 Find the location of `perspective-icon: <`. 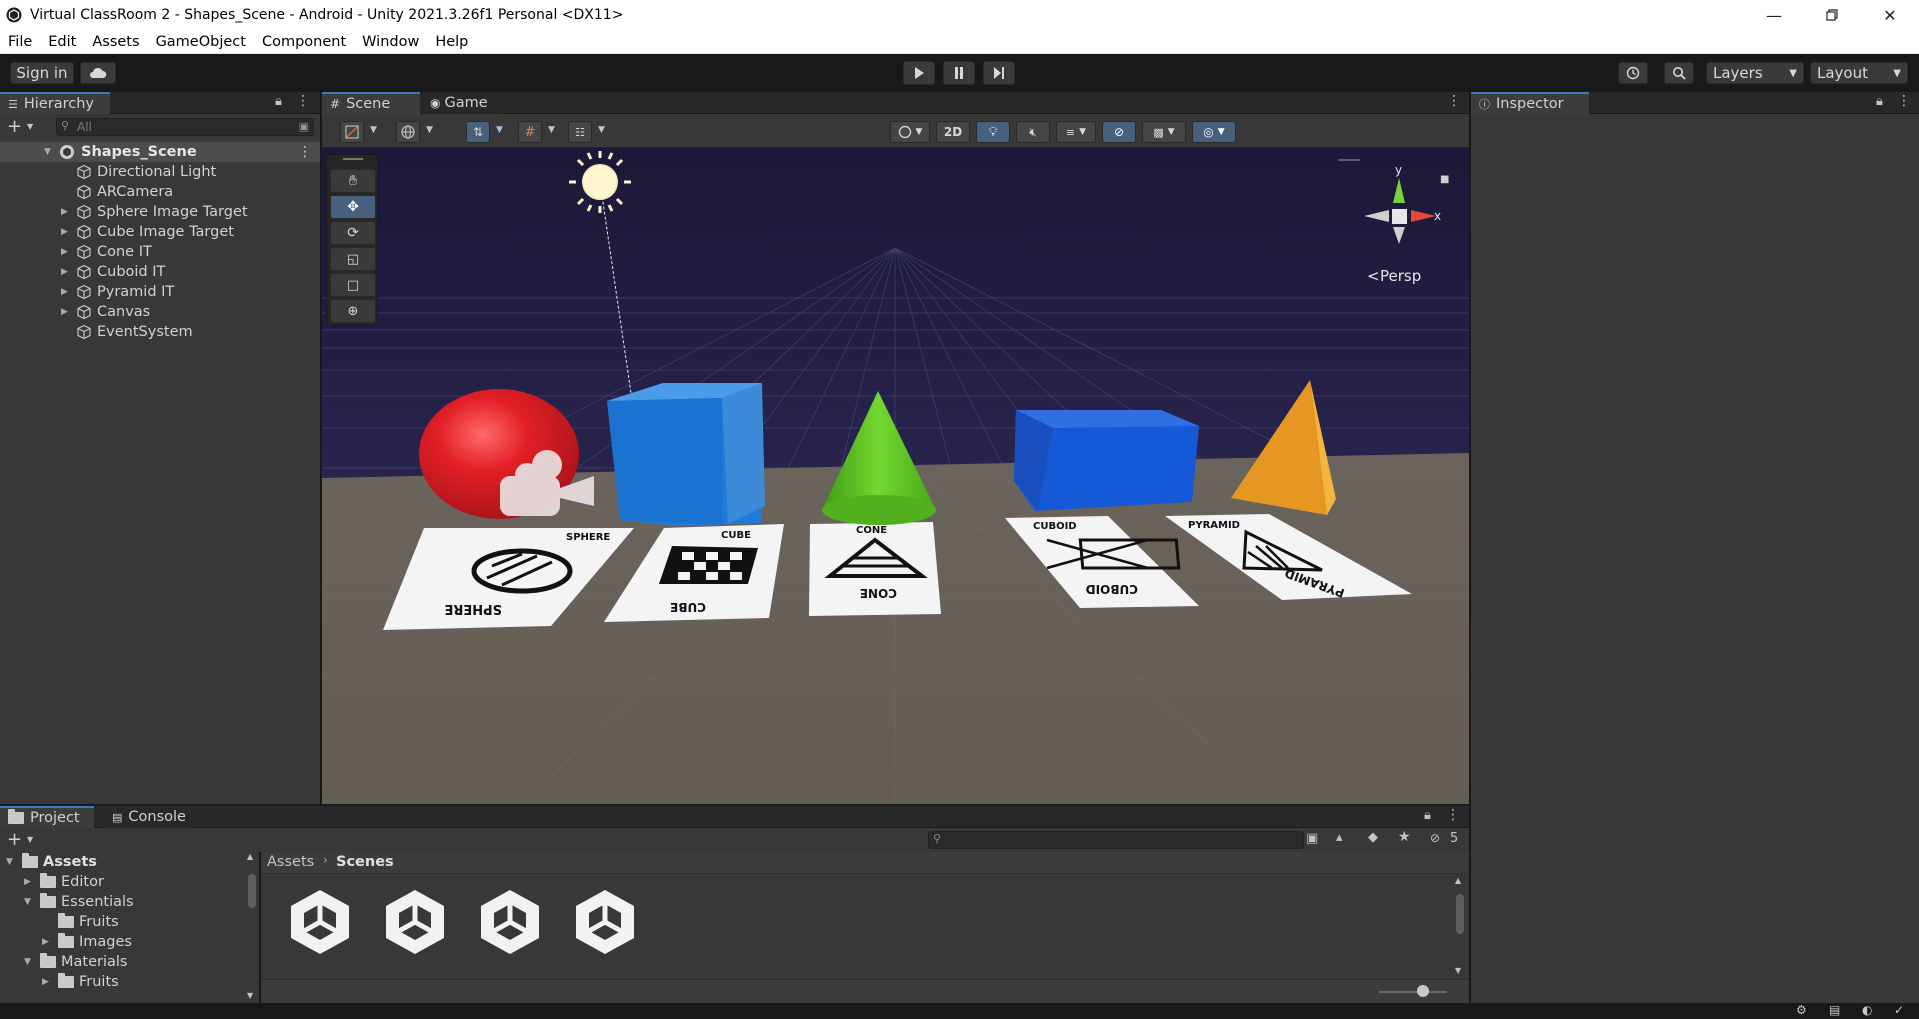

perspective-icon: < is located at coordinates (1373, 276).